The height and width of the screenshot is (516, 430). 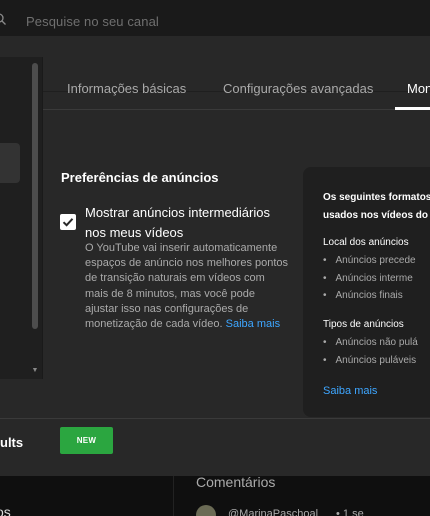 I want to click on ad-types-list: Anúncios não pulá Anúncios puláveis, so click(x=370, y=351).